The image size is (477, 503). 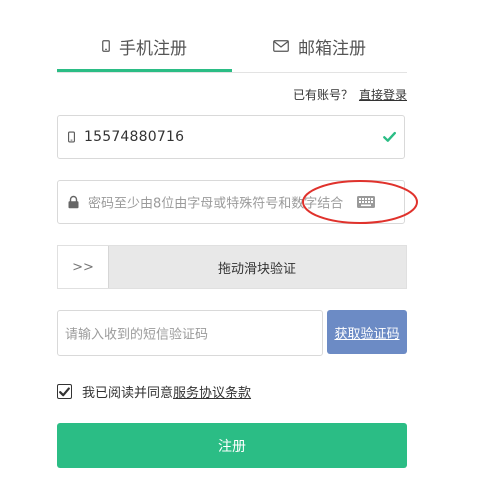 I want to click on login-prompt-text: 已有账号？, so click(x=322, y=95).